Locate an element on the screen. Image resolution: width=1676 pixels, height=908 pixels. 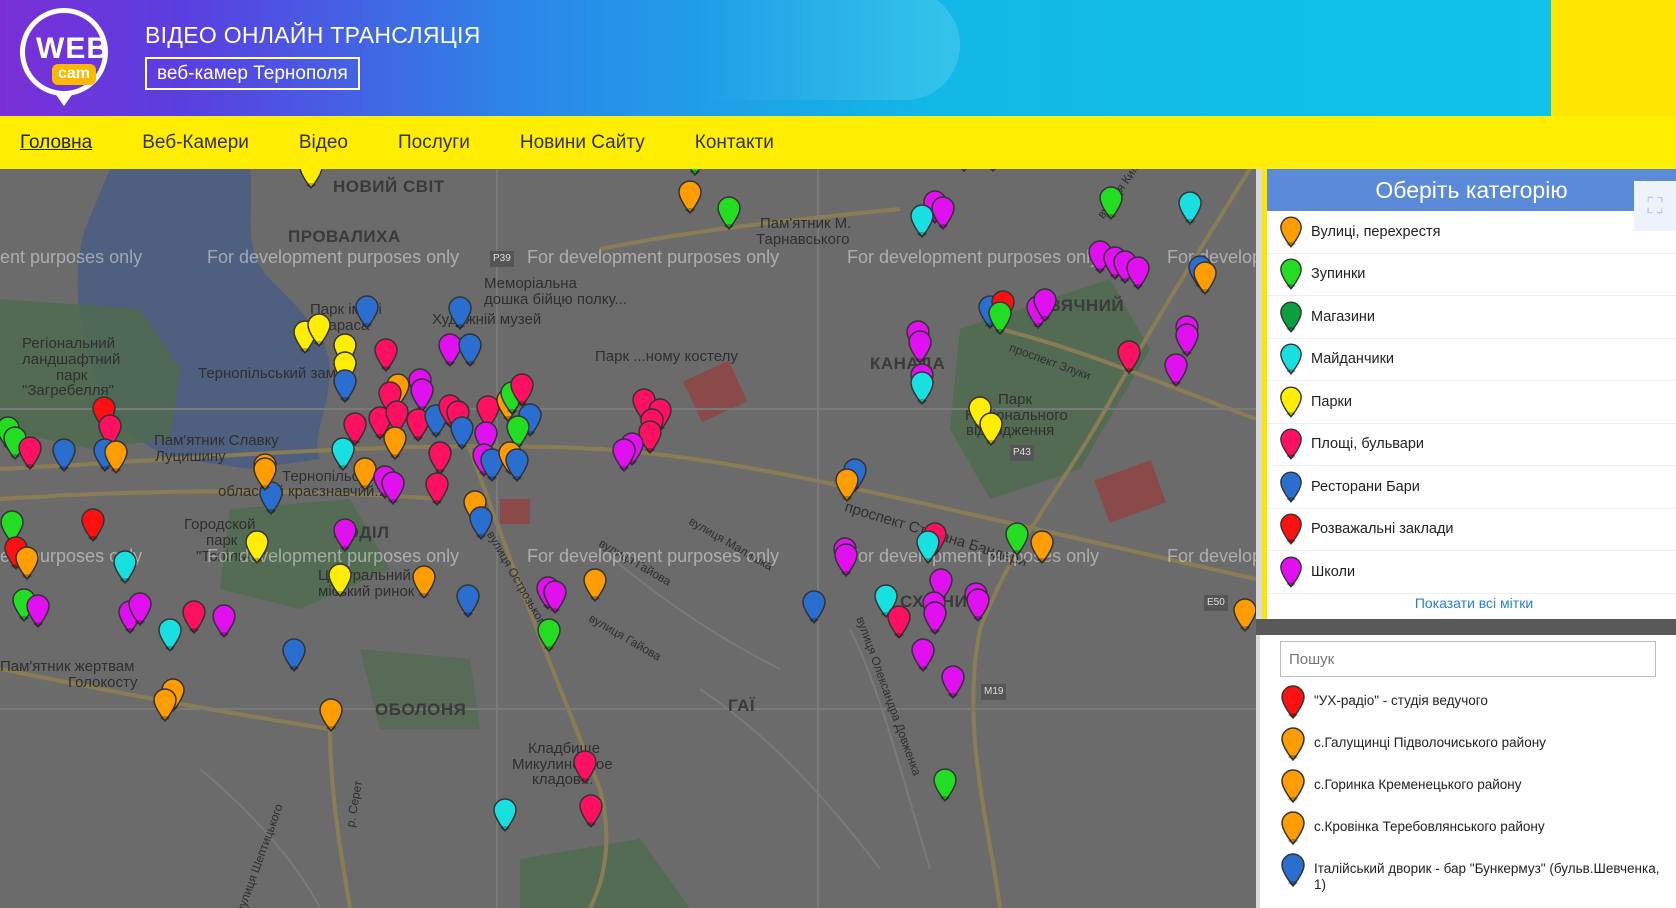
category-item: Розважальні заклади is located at coordinates (1471, 530).